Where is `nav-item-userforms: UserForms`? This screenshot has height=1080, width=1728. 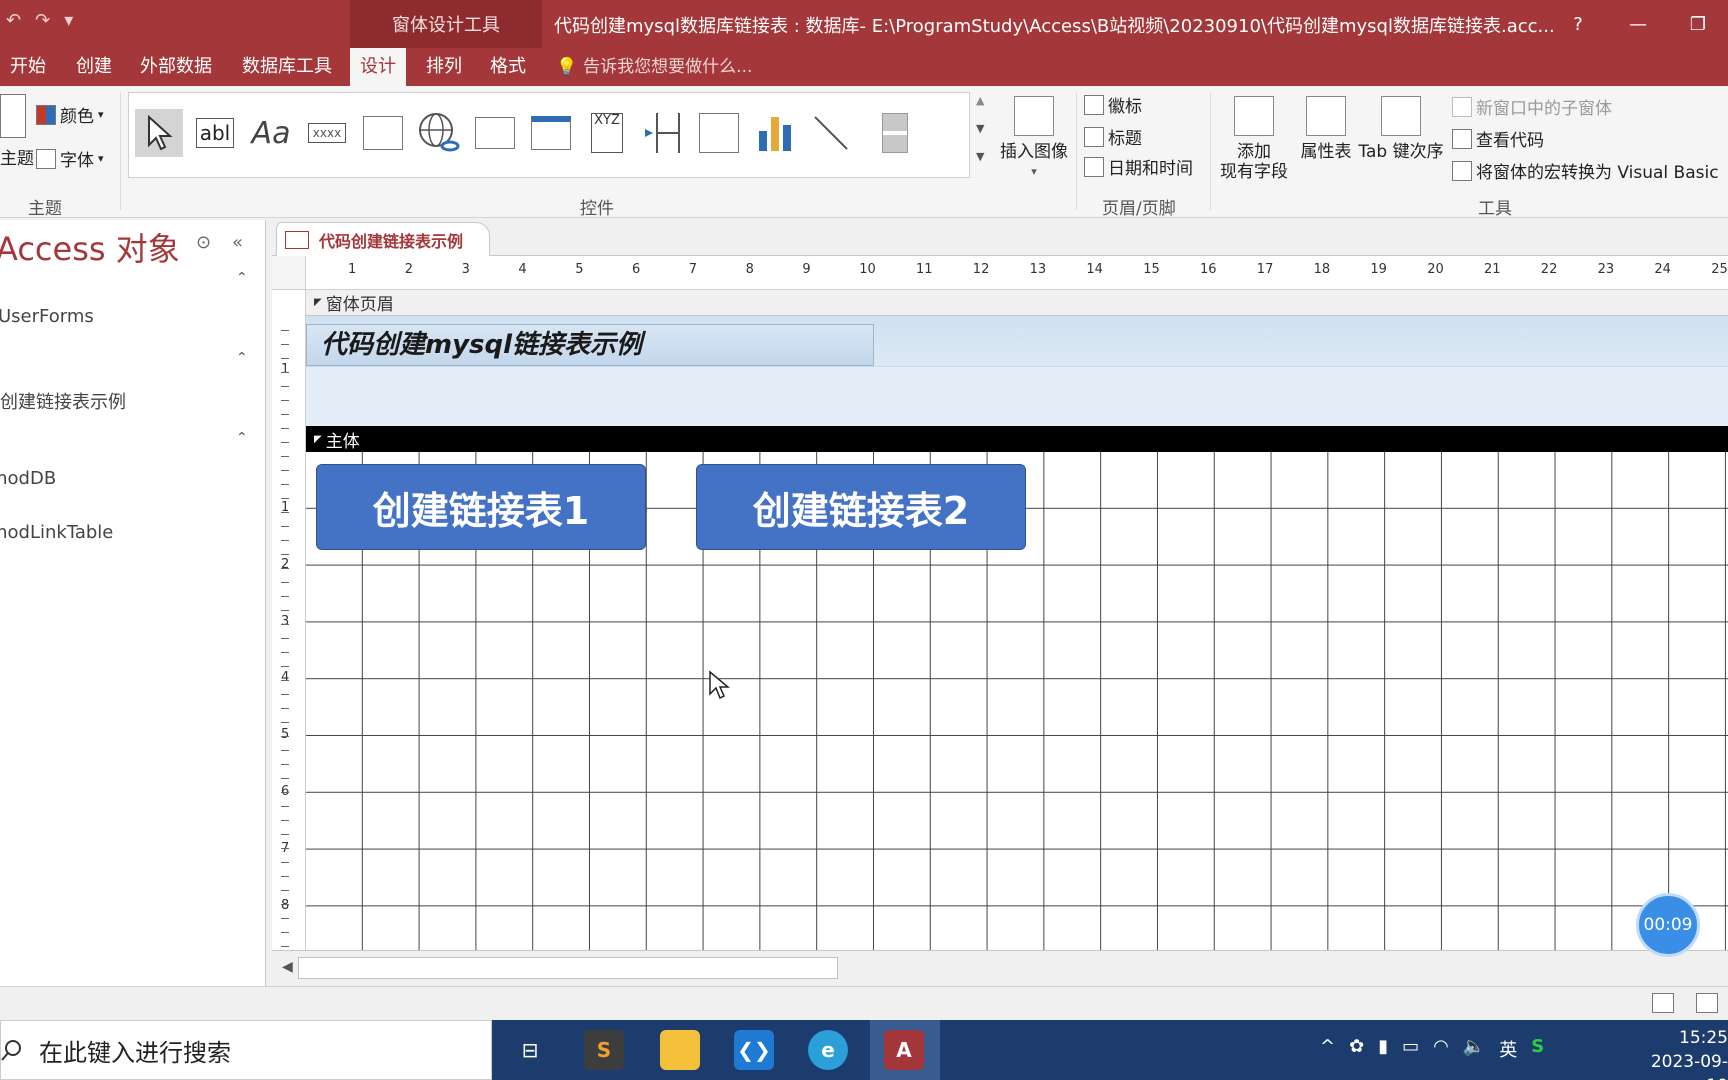 nav-item-userforms: UserForms is located at coordinates (47, 316).